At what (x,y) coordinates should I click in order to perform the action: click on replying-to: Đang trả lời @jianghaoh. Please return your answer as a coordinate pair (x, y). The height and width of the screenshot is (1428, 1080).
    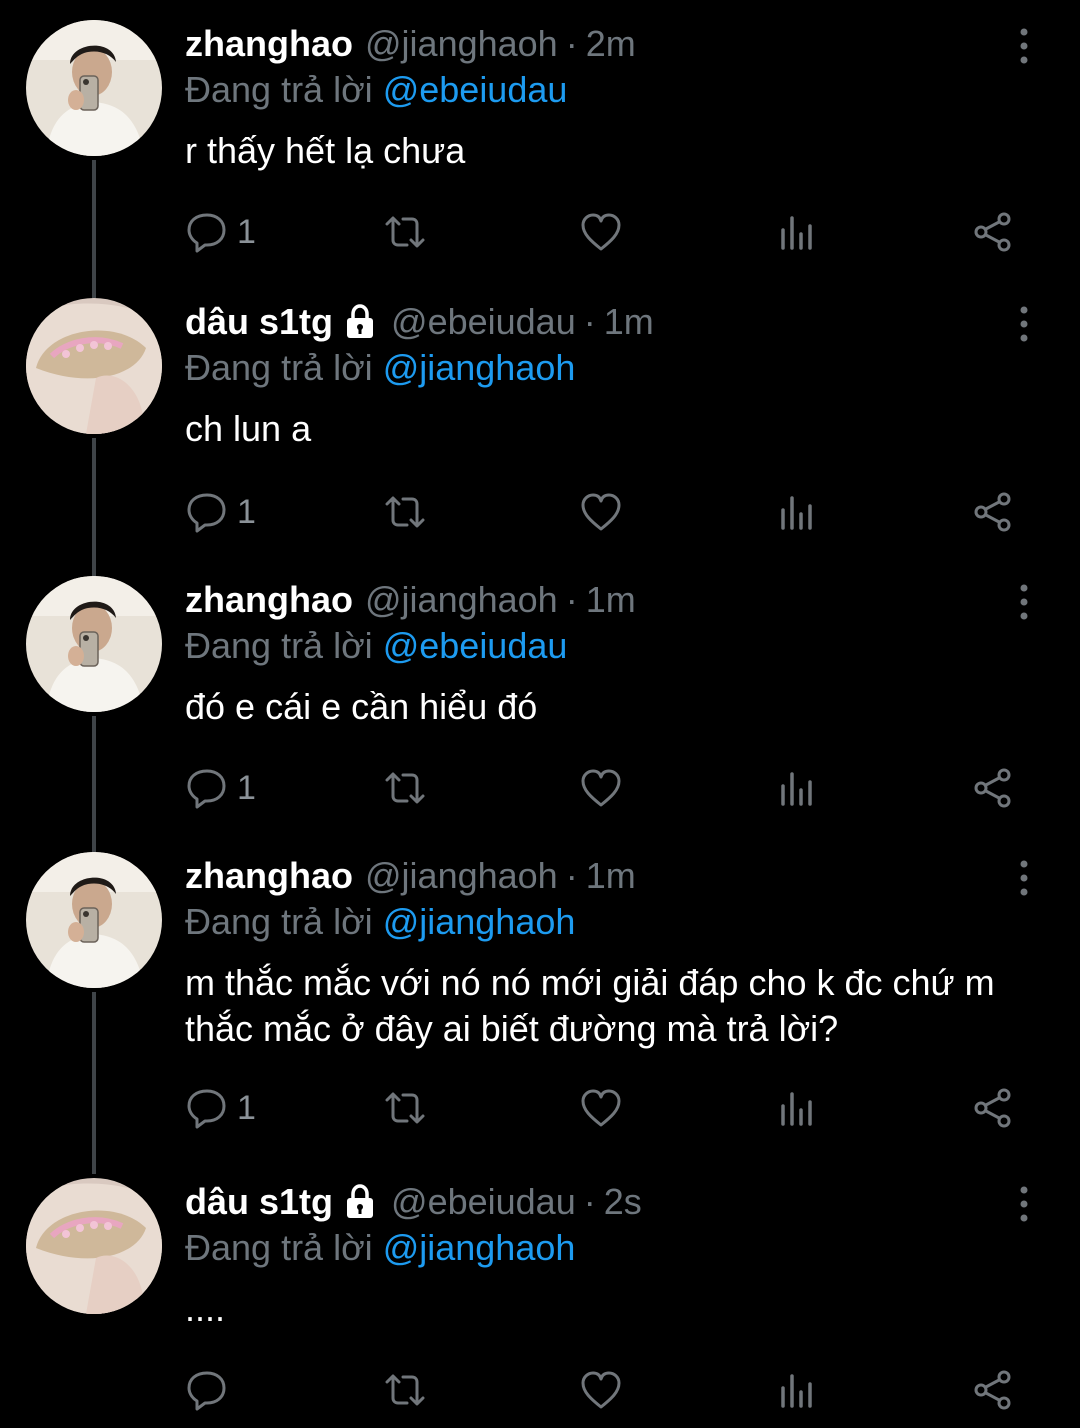
    Looking at the image, I should click on (380, 922).